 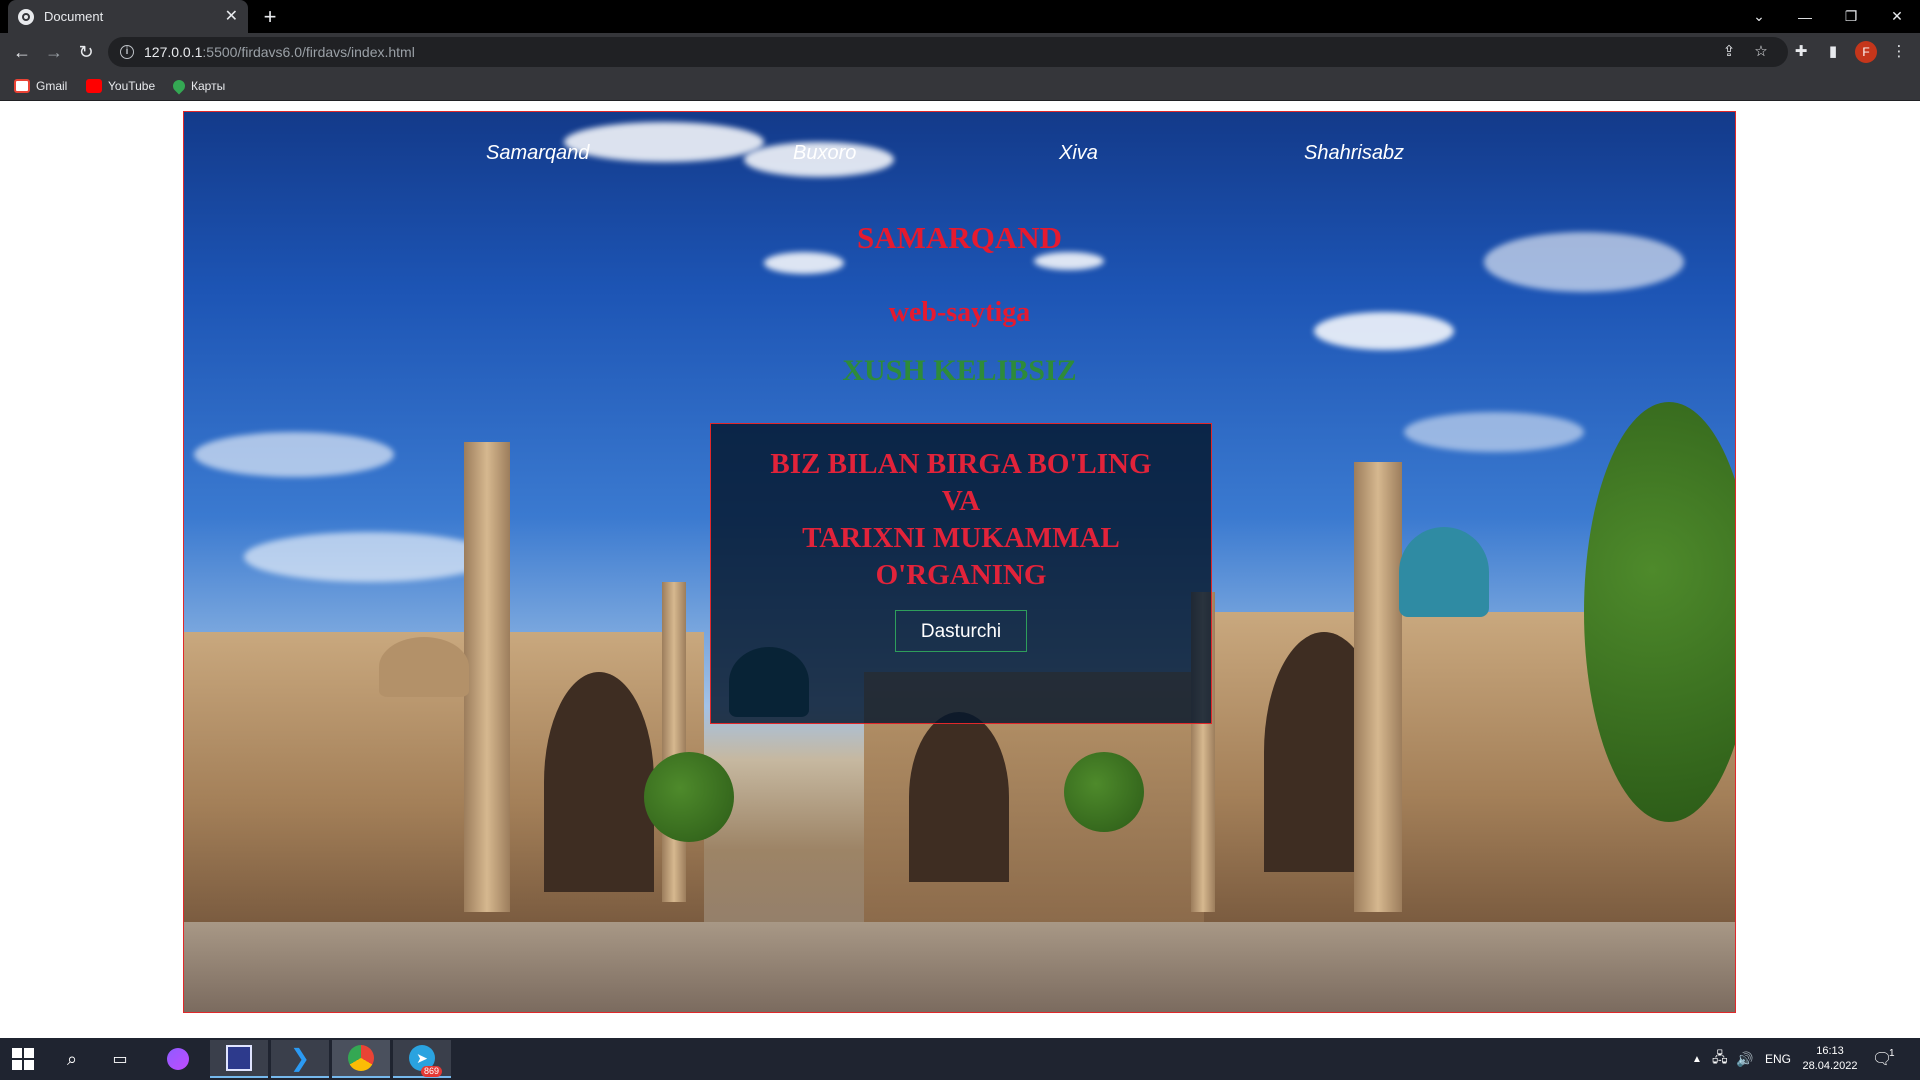 I want to click on maps-icon, so click(x=179, y=86).